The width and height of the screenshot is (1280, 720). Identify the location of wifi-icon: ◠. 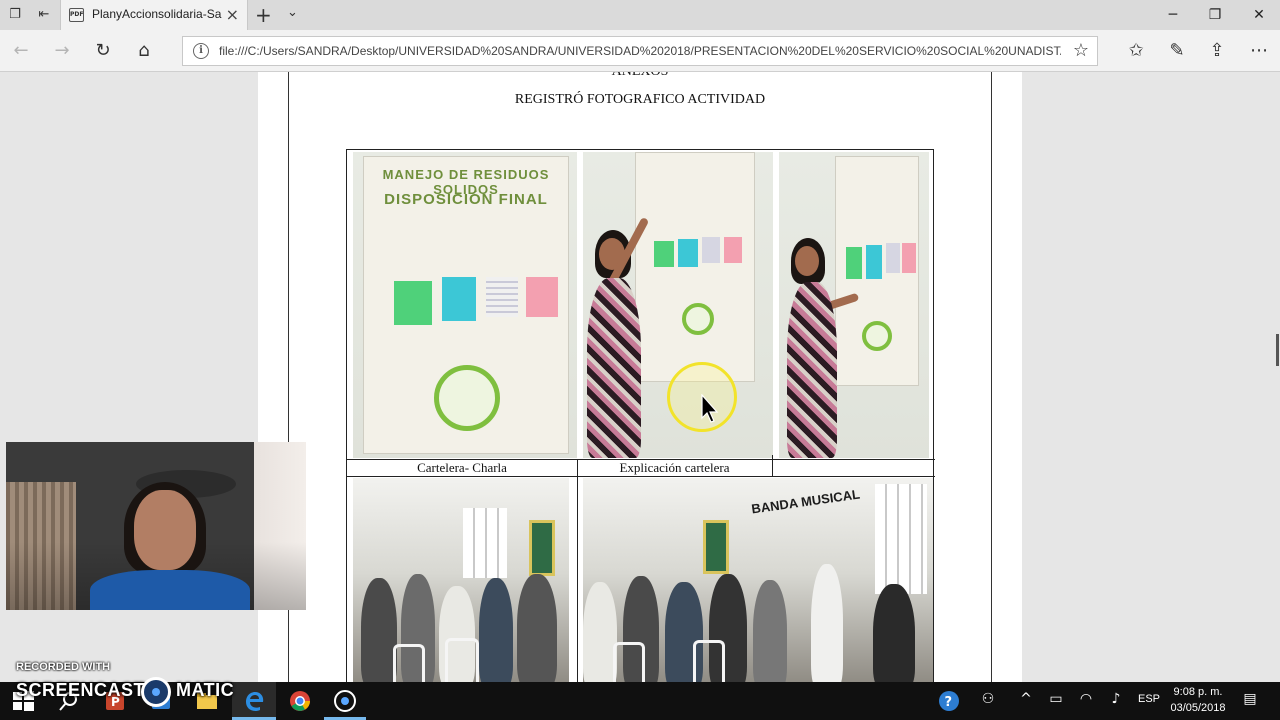
(1086, 699).